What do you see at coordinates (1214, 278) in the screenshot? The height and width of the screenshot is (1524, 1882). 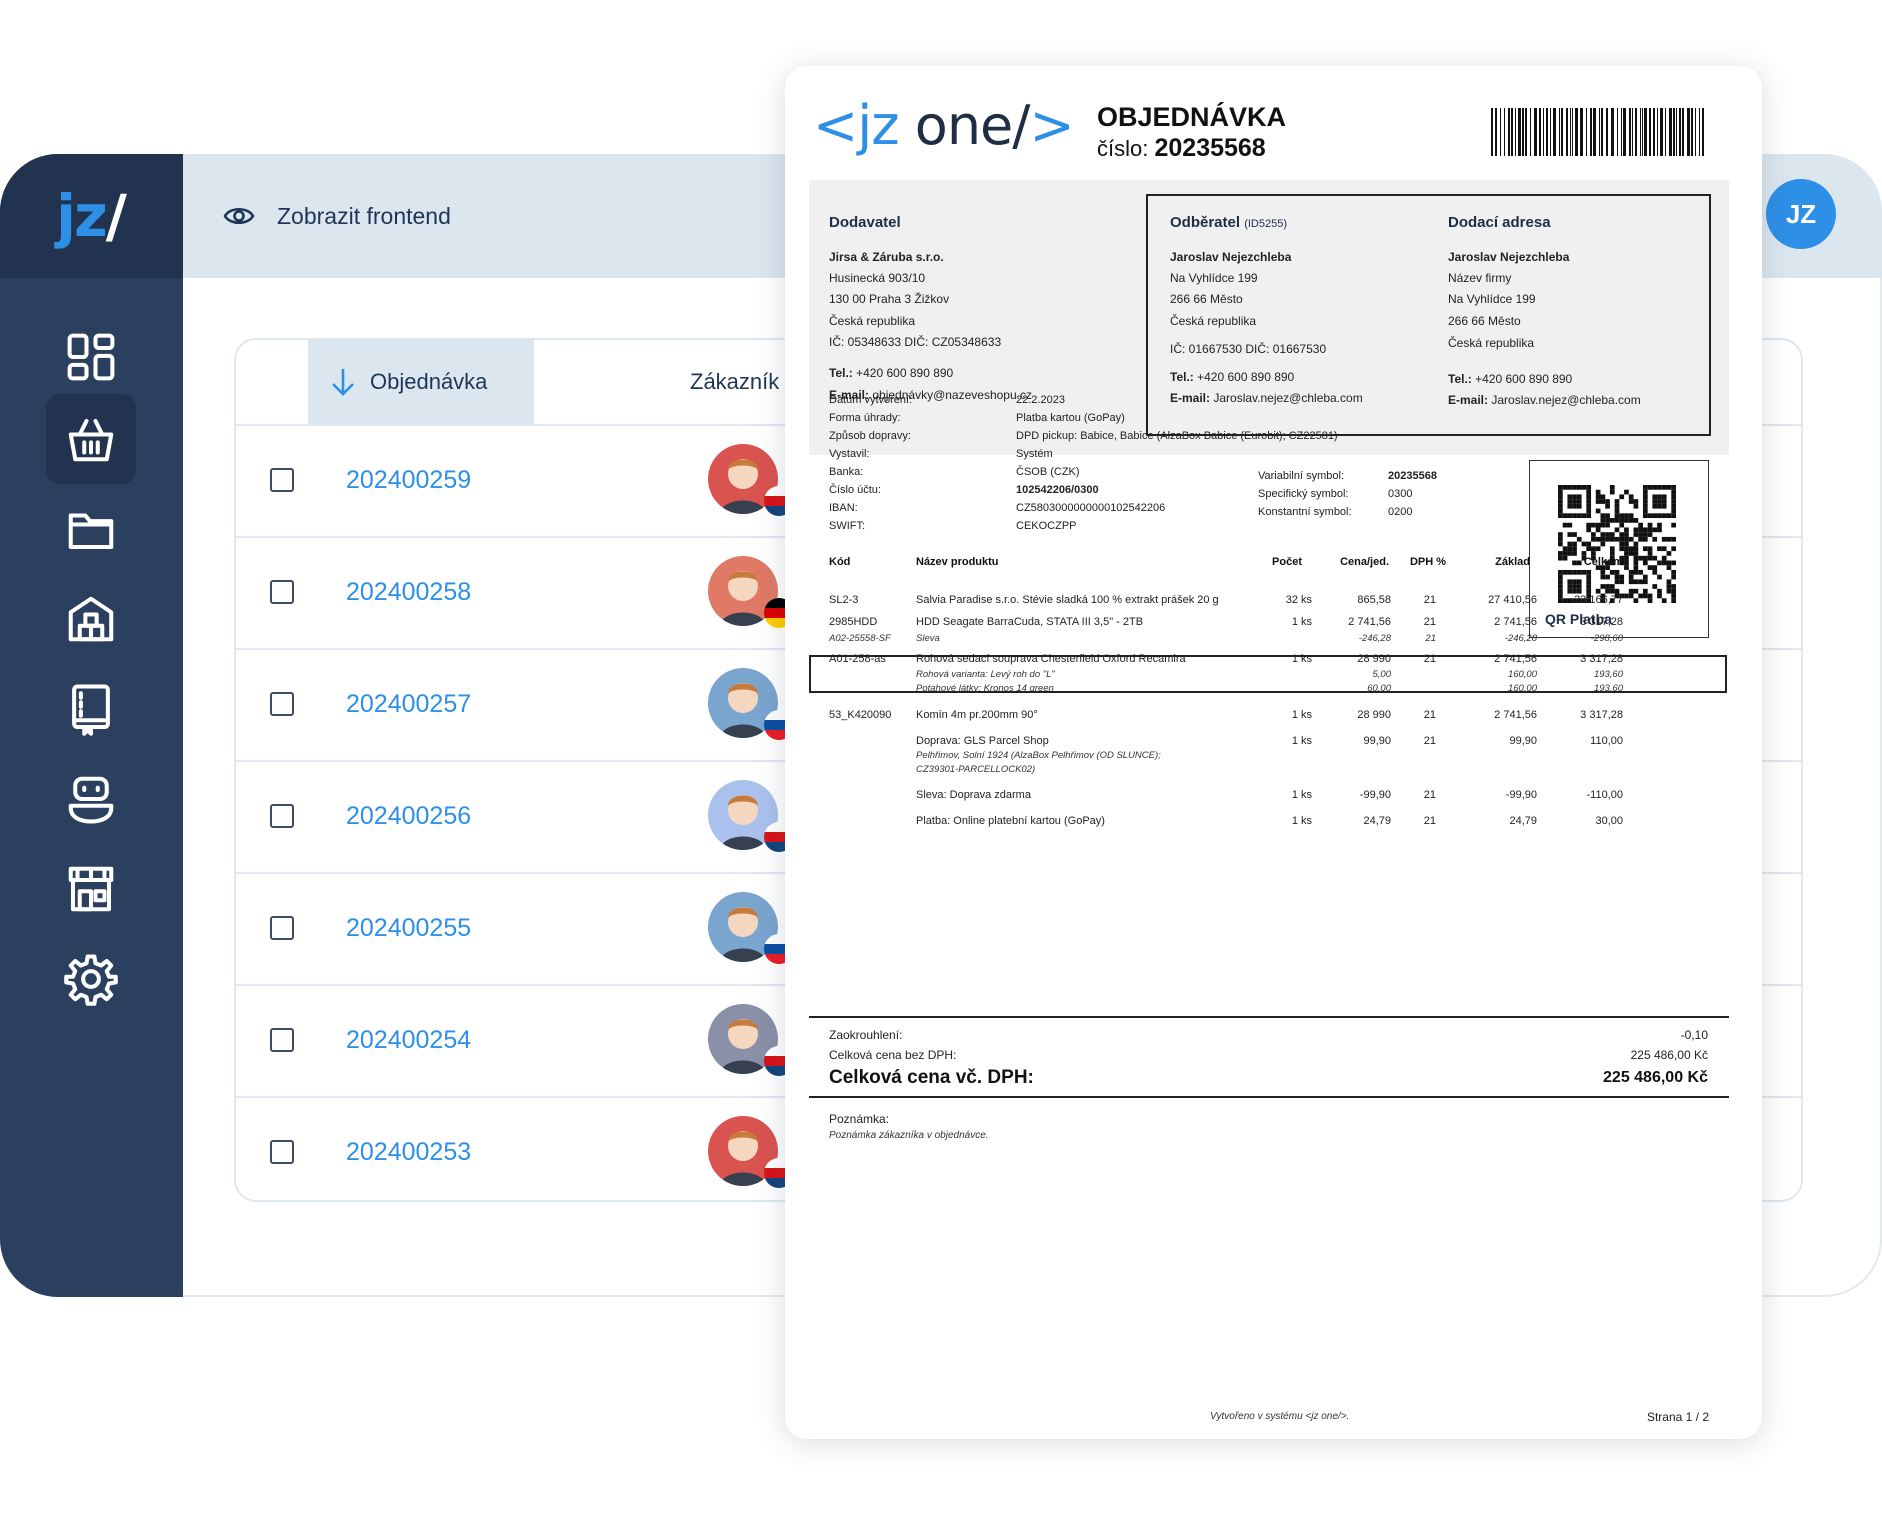 I see `customer-street: Na Vyhlídce 199` at bounding box center [1214, 278].